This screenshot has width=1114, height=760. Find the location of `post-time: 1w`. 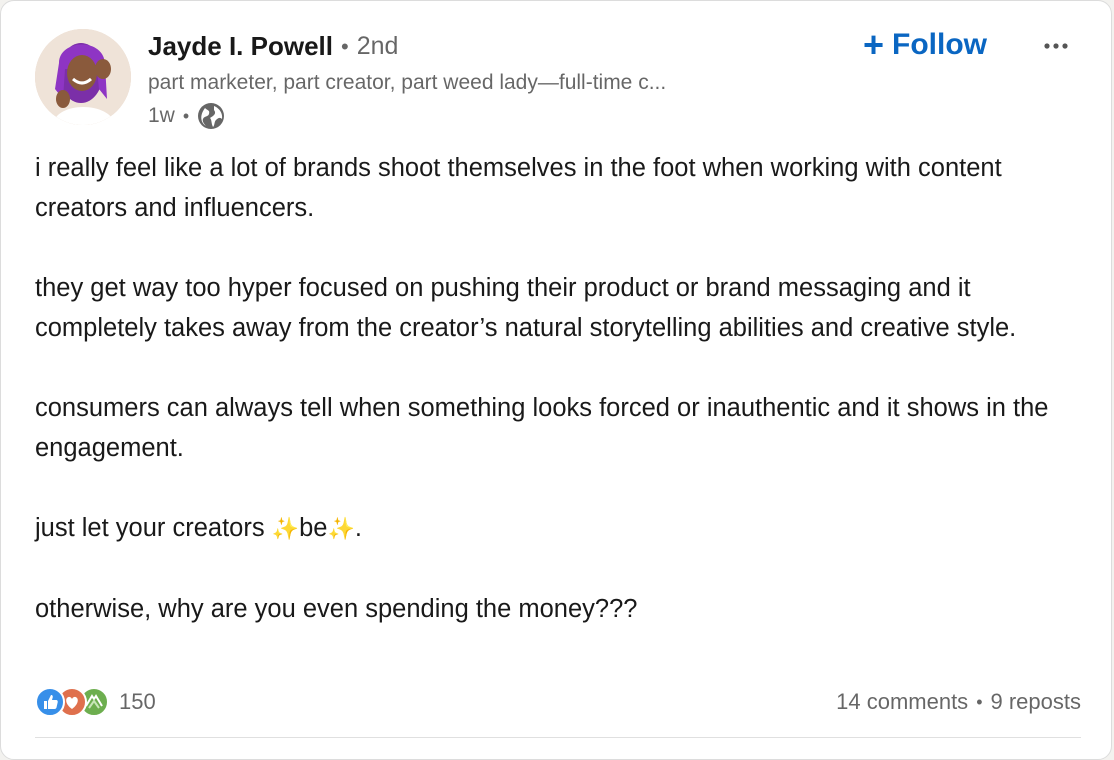

post-time: 1w is located at coordinates (161, 115).